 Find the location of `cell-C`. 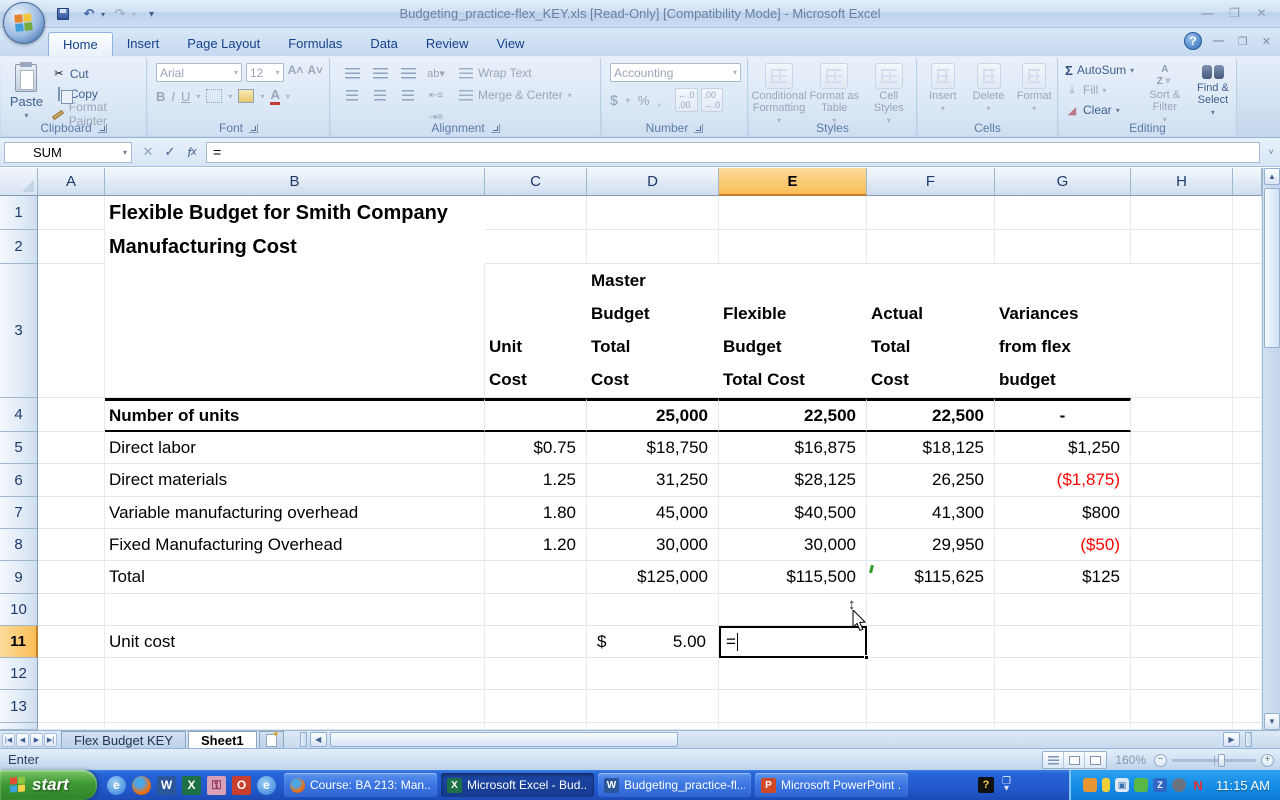

cell-C is located at coordinates (536, 726).